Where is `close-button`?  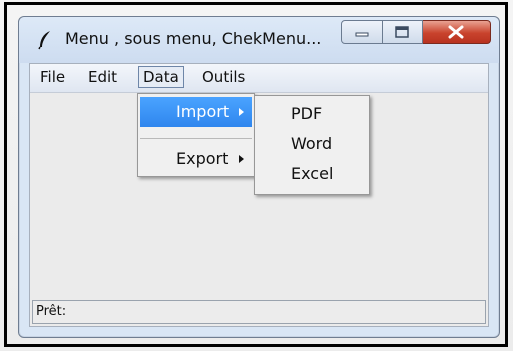
close-button is located at coordinates (457, 32).